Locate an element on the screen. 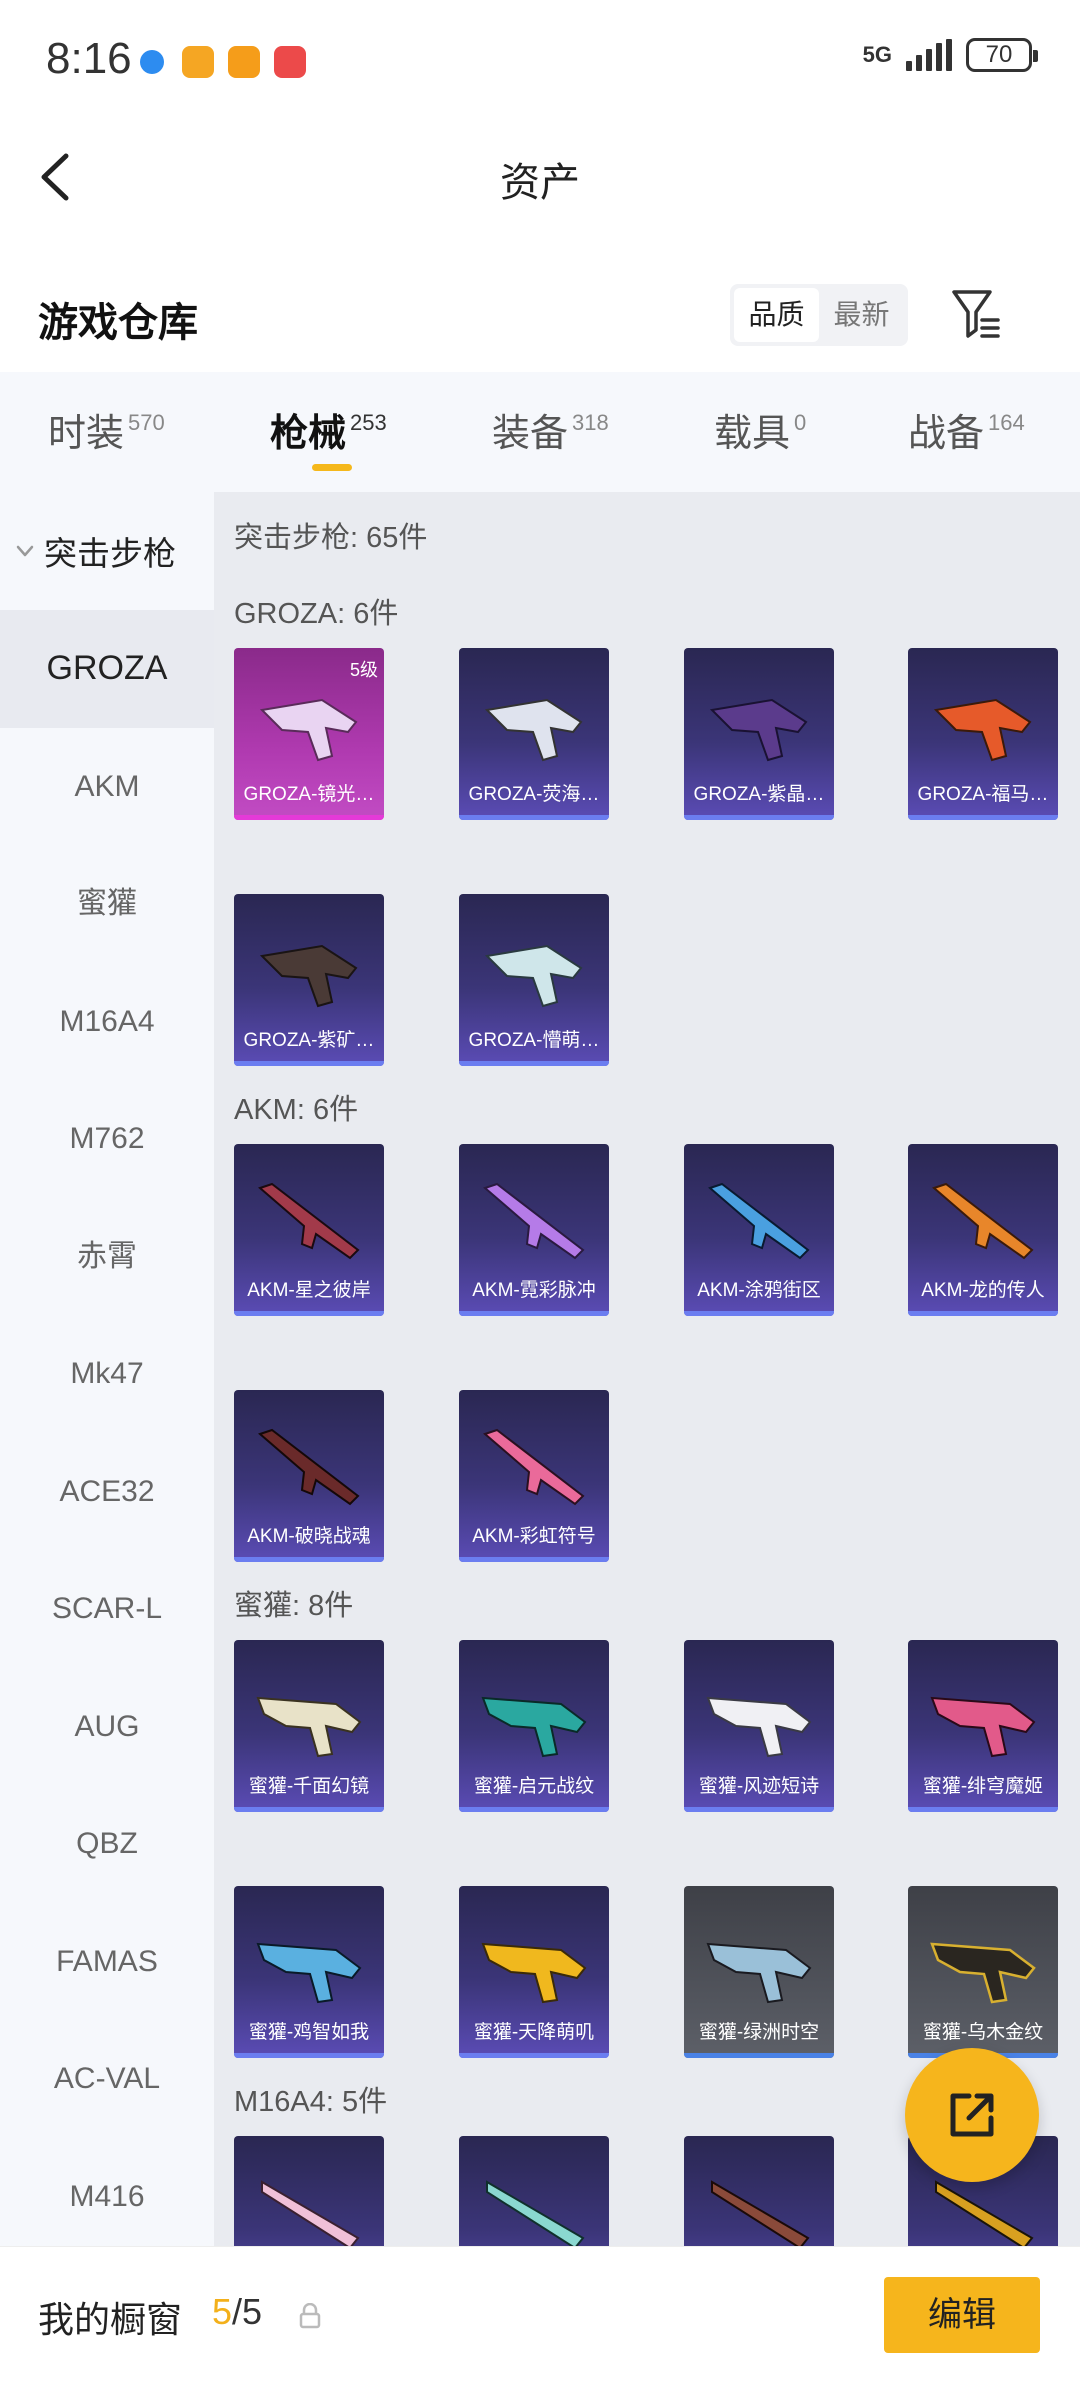 This screenshot has width=1080, height=2381. tab-count: 253 is located at coordinates (368, 422).